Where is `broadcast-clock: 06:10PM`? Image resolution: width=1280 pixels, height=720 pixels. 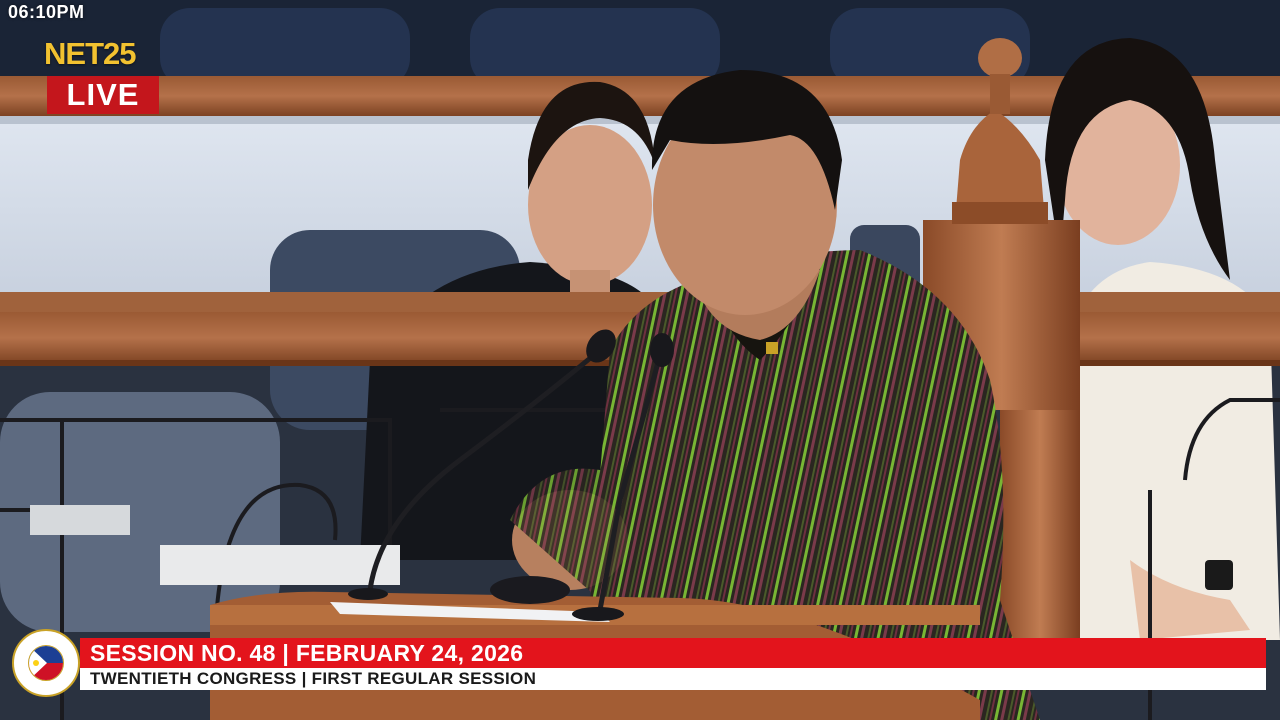 broadcast-clock: 06:10PM is located at coordinates (46, 12).